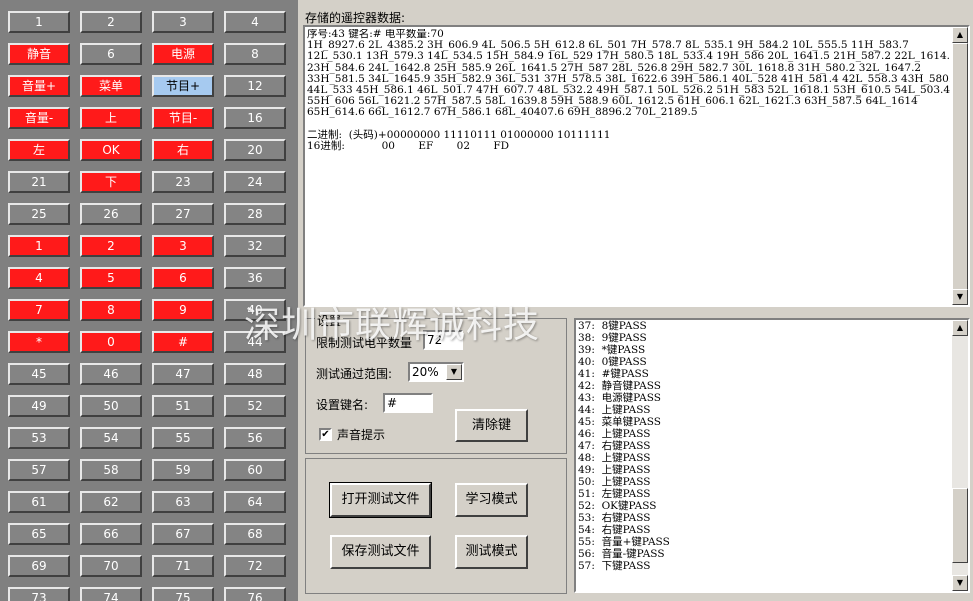  Describe the element at coordinates (325, 434) in the screenshot. I see `sound-checkbox: ✔` at that location.